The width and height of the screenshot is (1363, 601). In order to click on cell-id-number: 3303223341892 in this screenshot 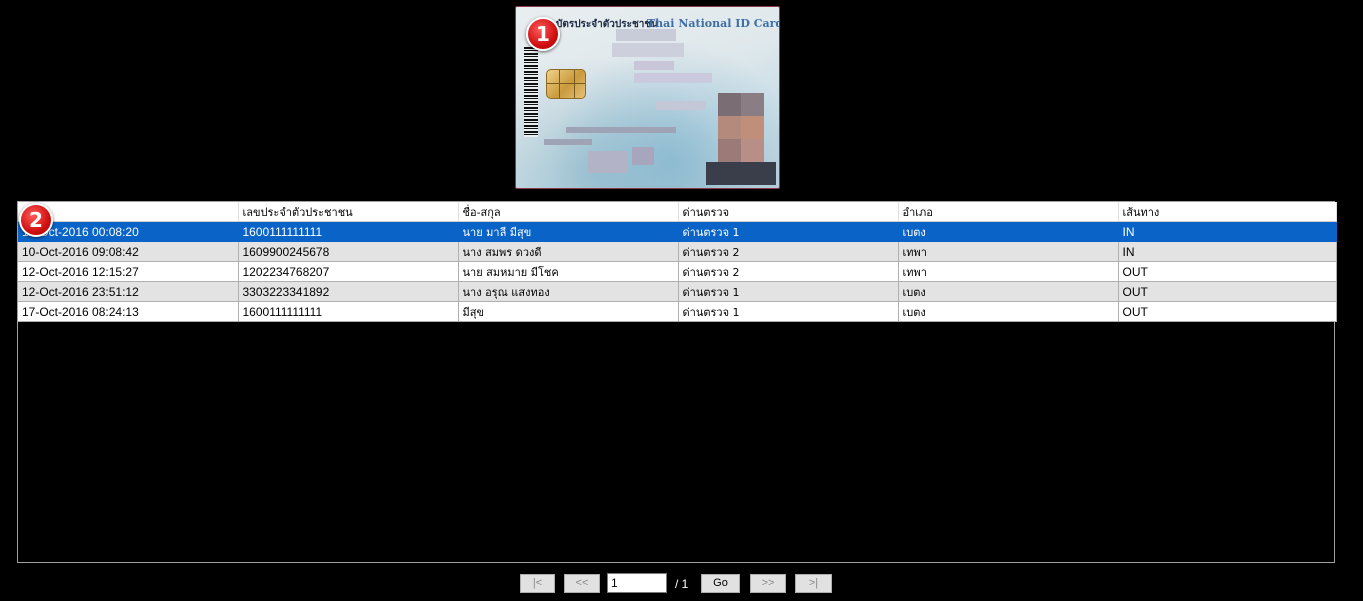, I will do `click(348, 291)`.